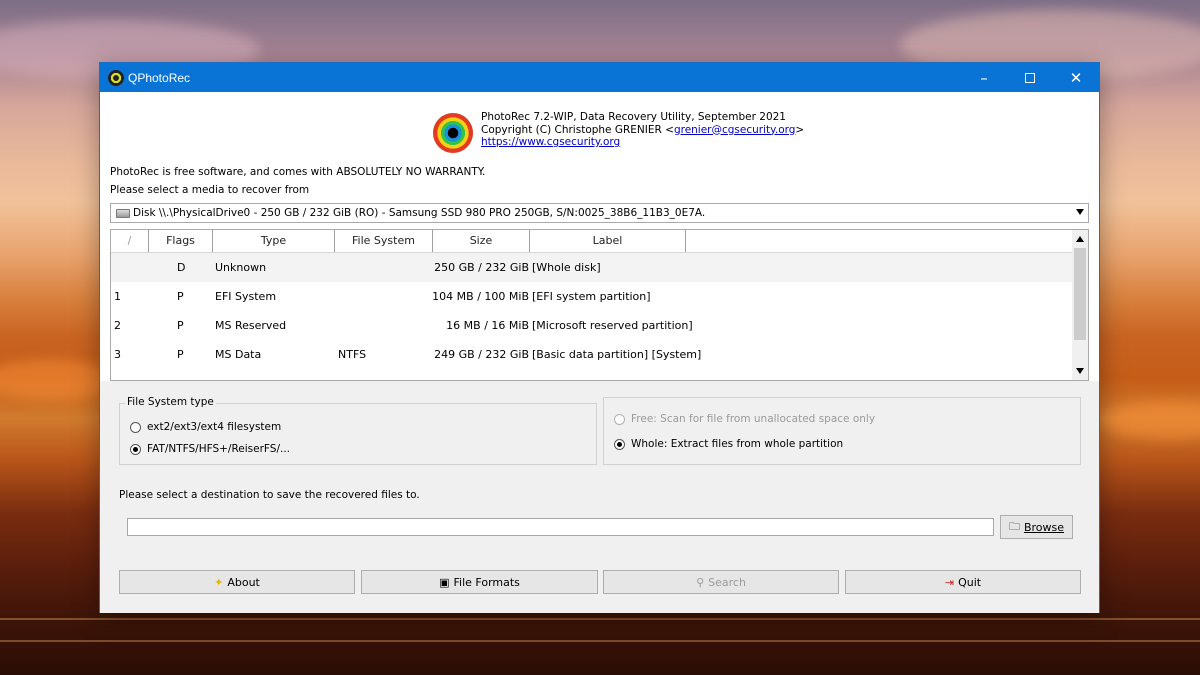 The width and height of the screenshot is (1200, 675). What do you see at coordinates (700, 582) in the screenshot?
I see `search-icon: ⚲` at bounding box center [700, 582].